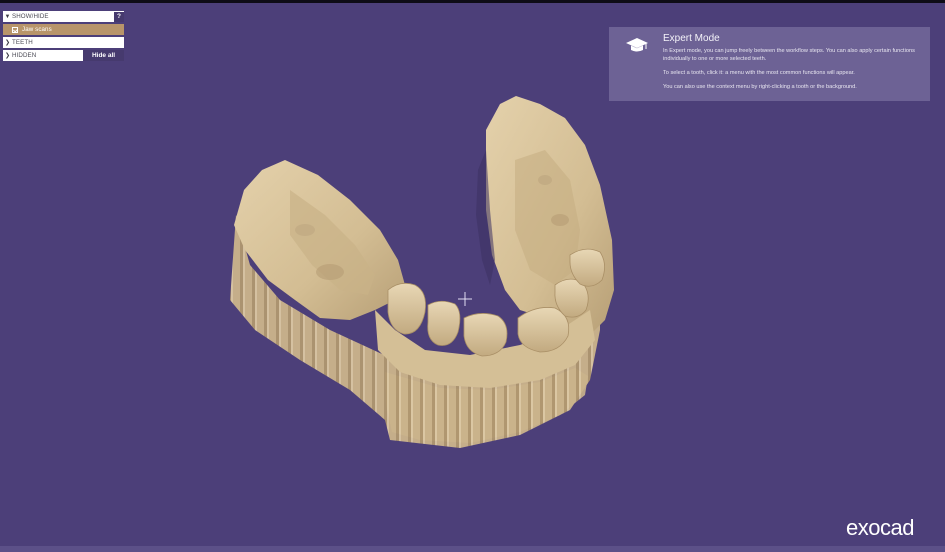 This screenshot has height=552, width=945. I want to click on hidden-label: HIDDEN, so click(24, 55).